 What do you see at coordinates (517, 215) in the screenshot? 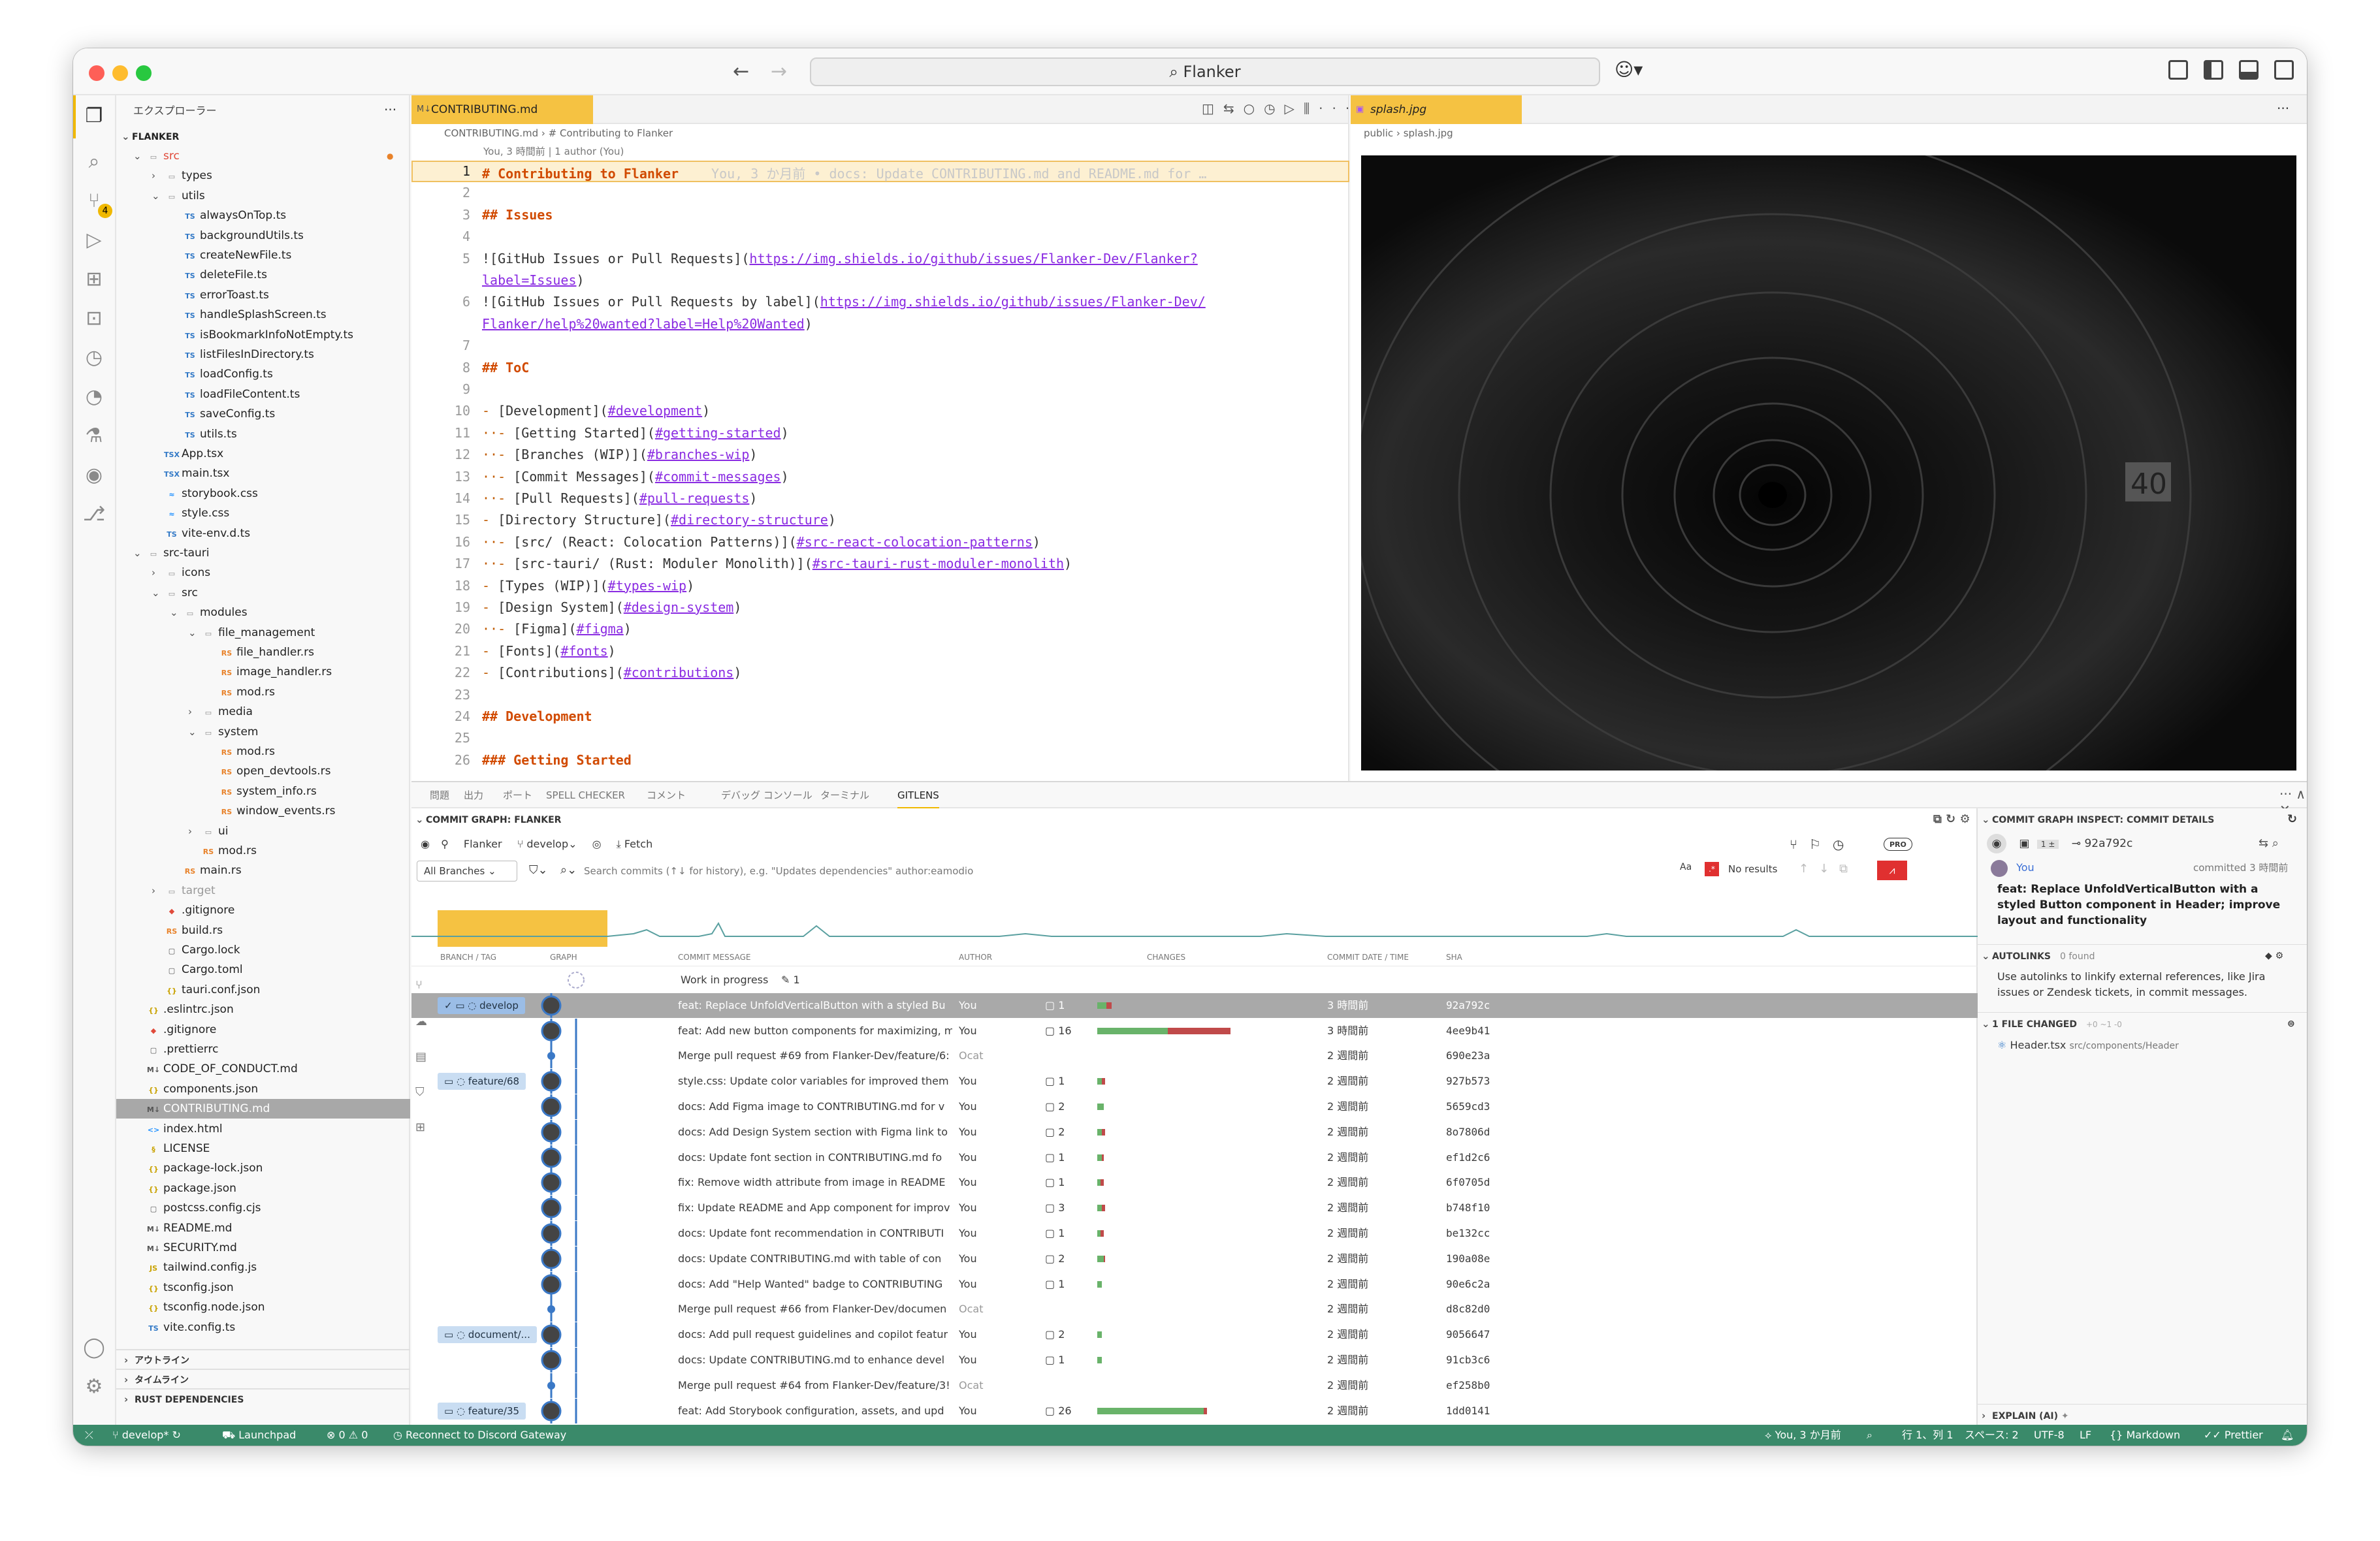
I see `code-line: ## Issues` at bounding box center [517, 215].